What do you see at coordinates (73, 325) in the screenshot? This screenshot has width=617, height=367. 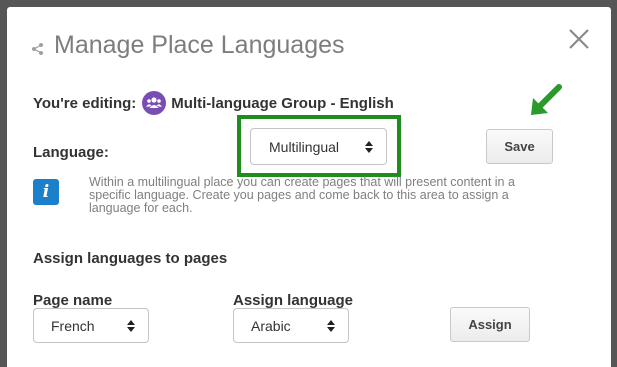 I see `page-name-select-value: French` at bounding box center [73, 325].